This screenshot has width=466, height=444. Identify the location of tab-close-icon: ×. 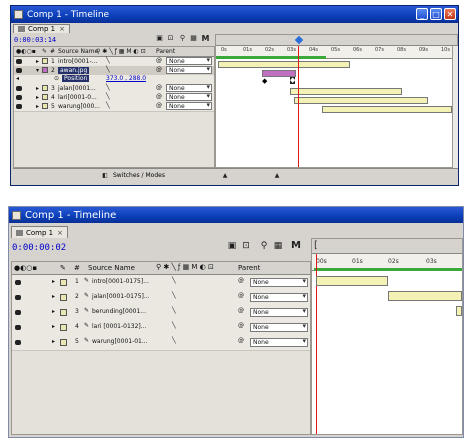
(62, 29).